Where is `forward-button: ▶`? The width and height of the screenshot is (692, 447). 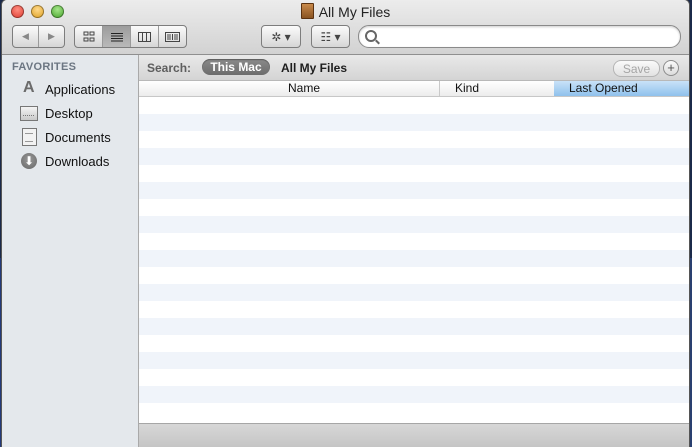 forward-button: ▶ is located at coordinates (51, 36).